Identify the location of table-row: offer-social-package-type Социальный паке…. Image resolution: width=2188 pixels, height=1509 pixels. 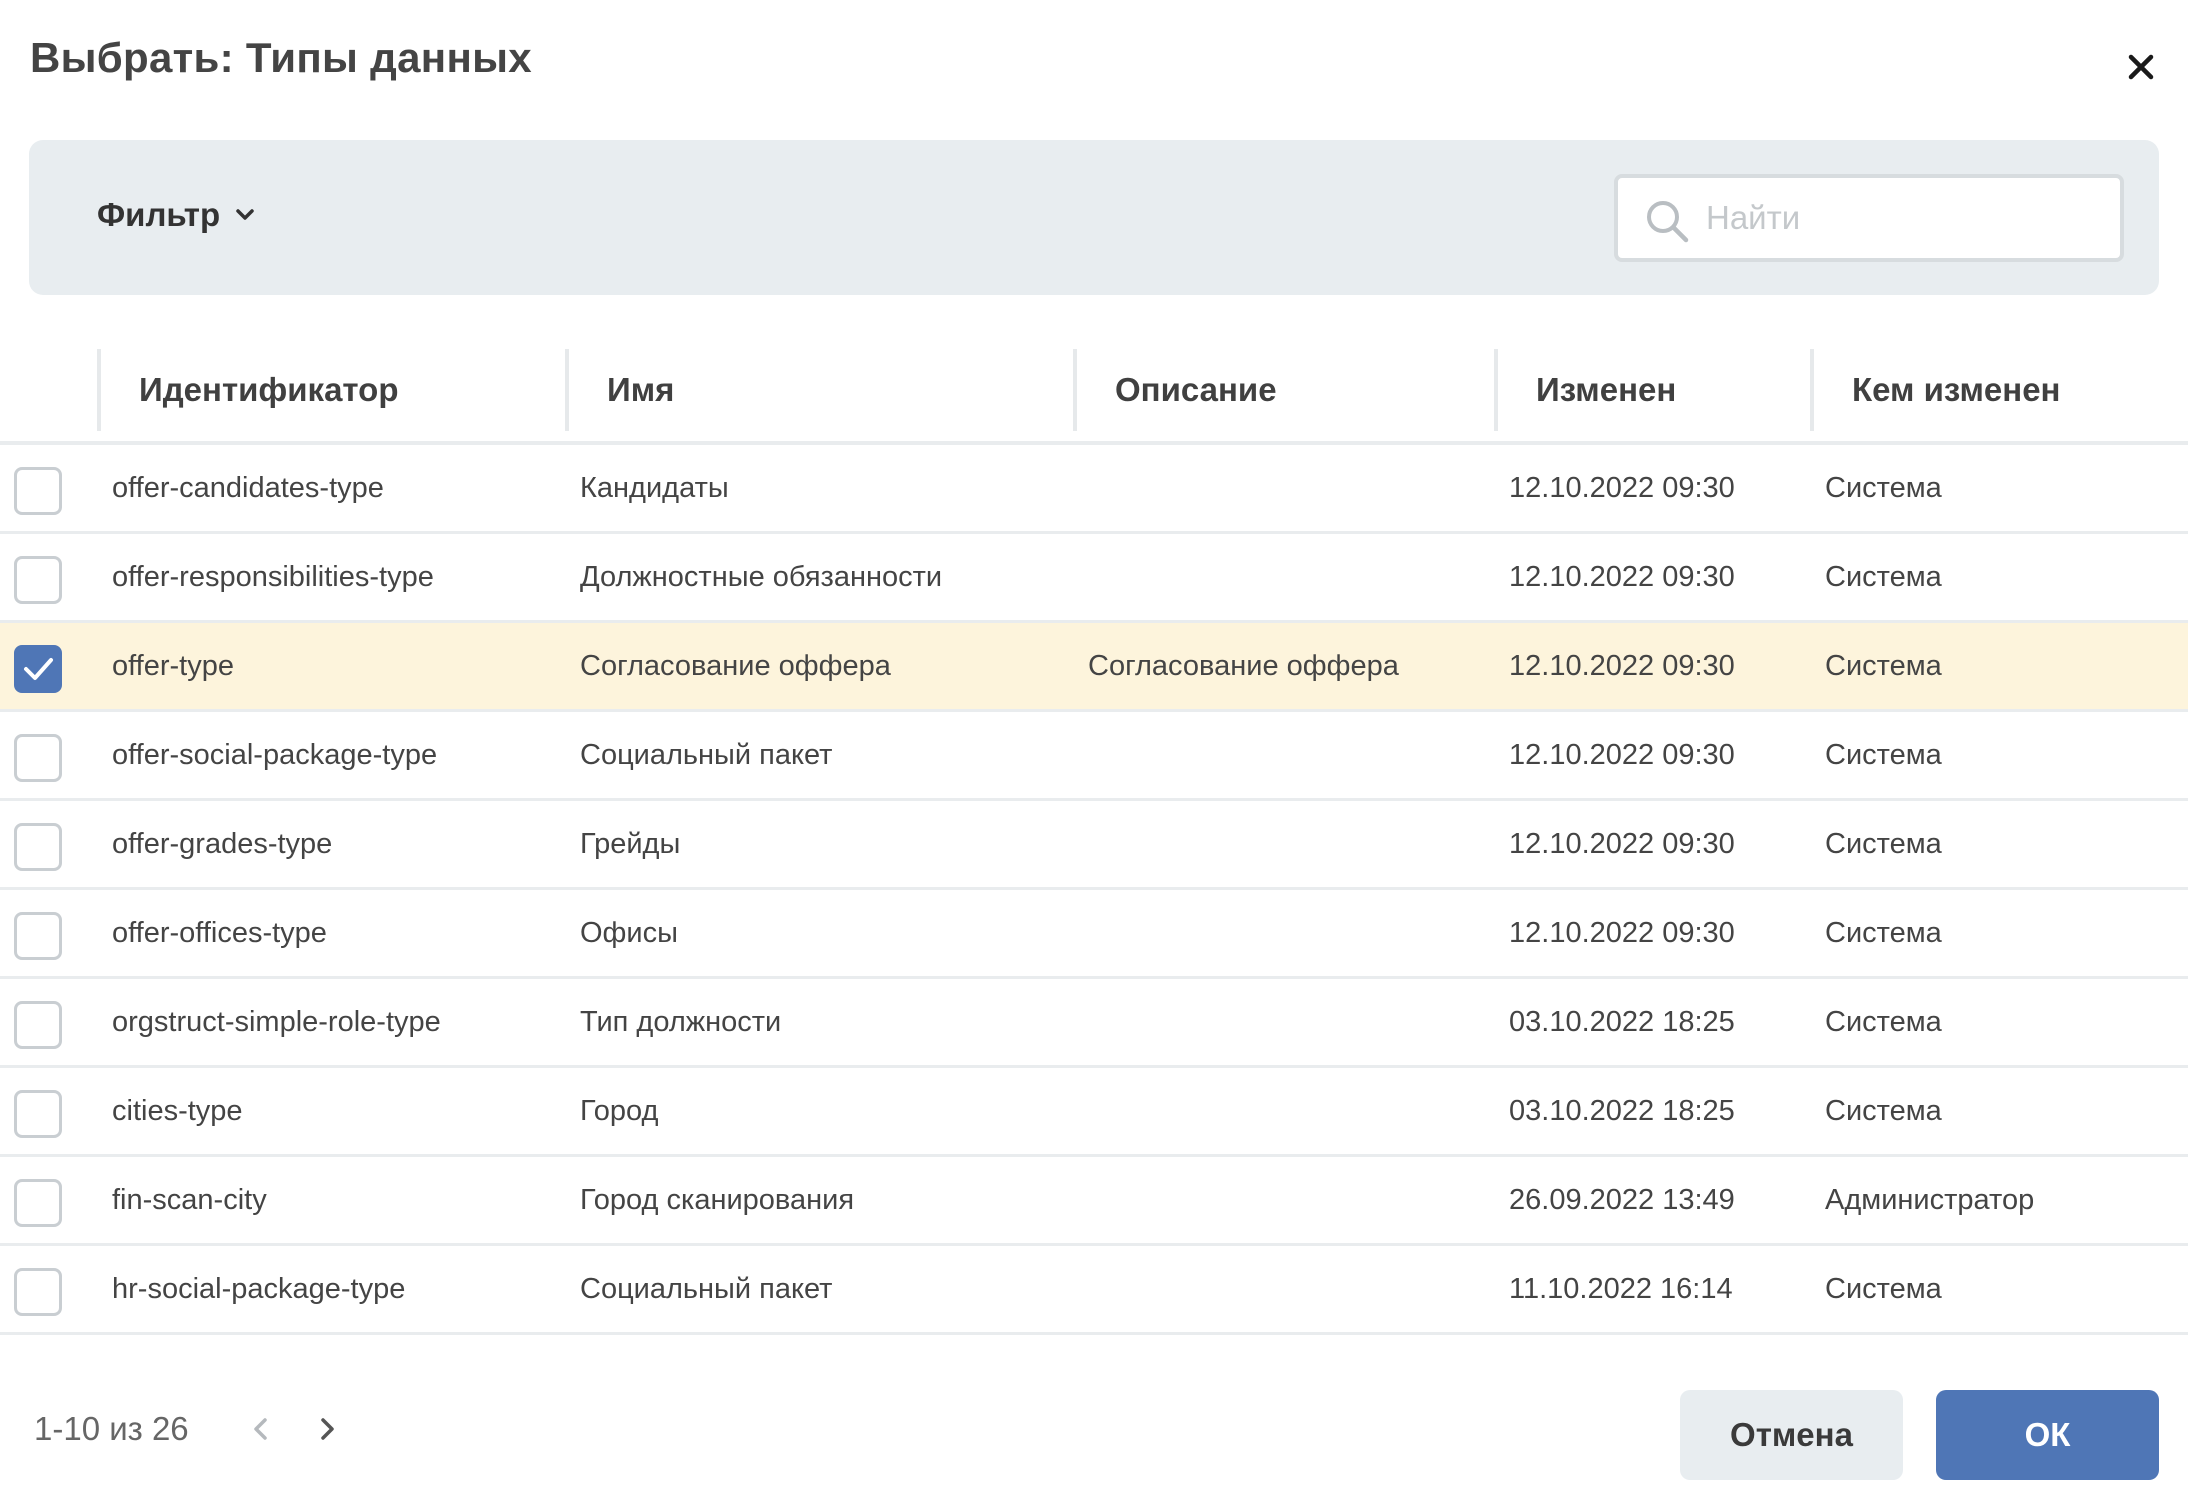
(1094, 756).